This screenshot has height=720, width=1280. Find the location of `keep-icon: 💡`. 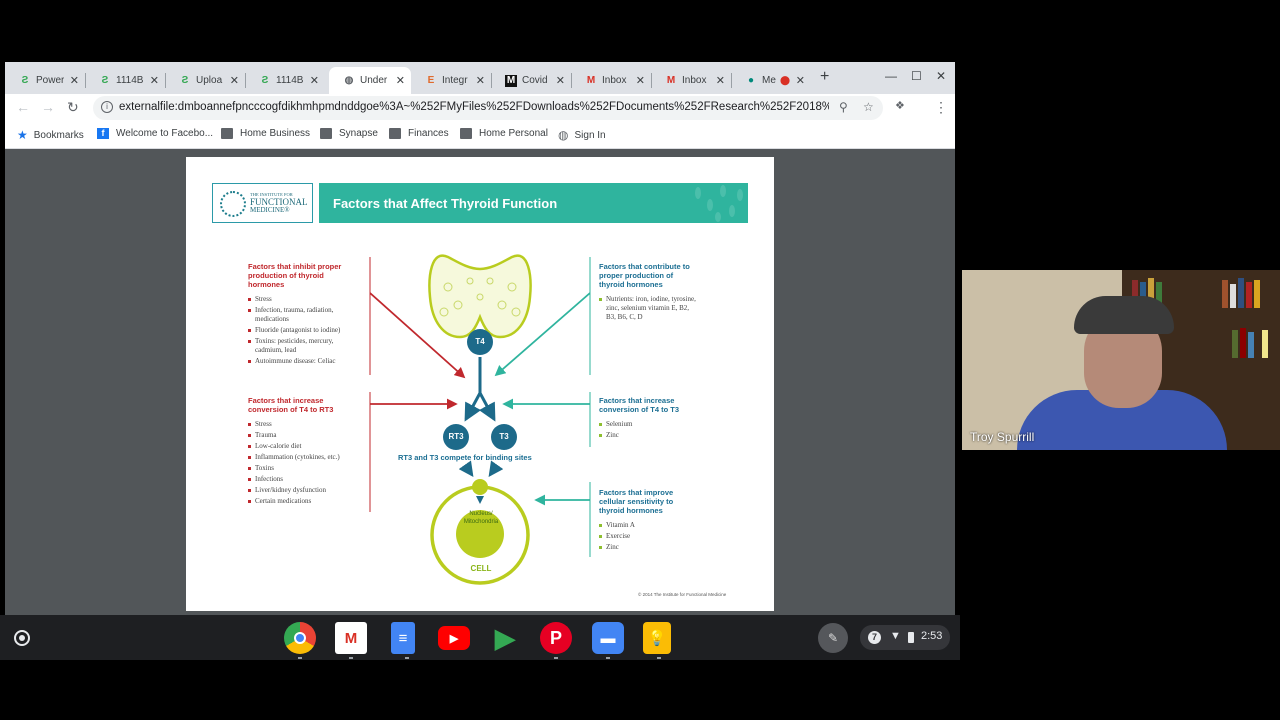

keep-icon: 💡 is located at coordinates (657, 640).